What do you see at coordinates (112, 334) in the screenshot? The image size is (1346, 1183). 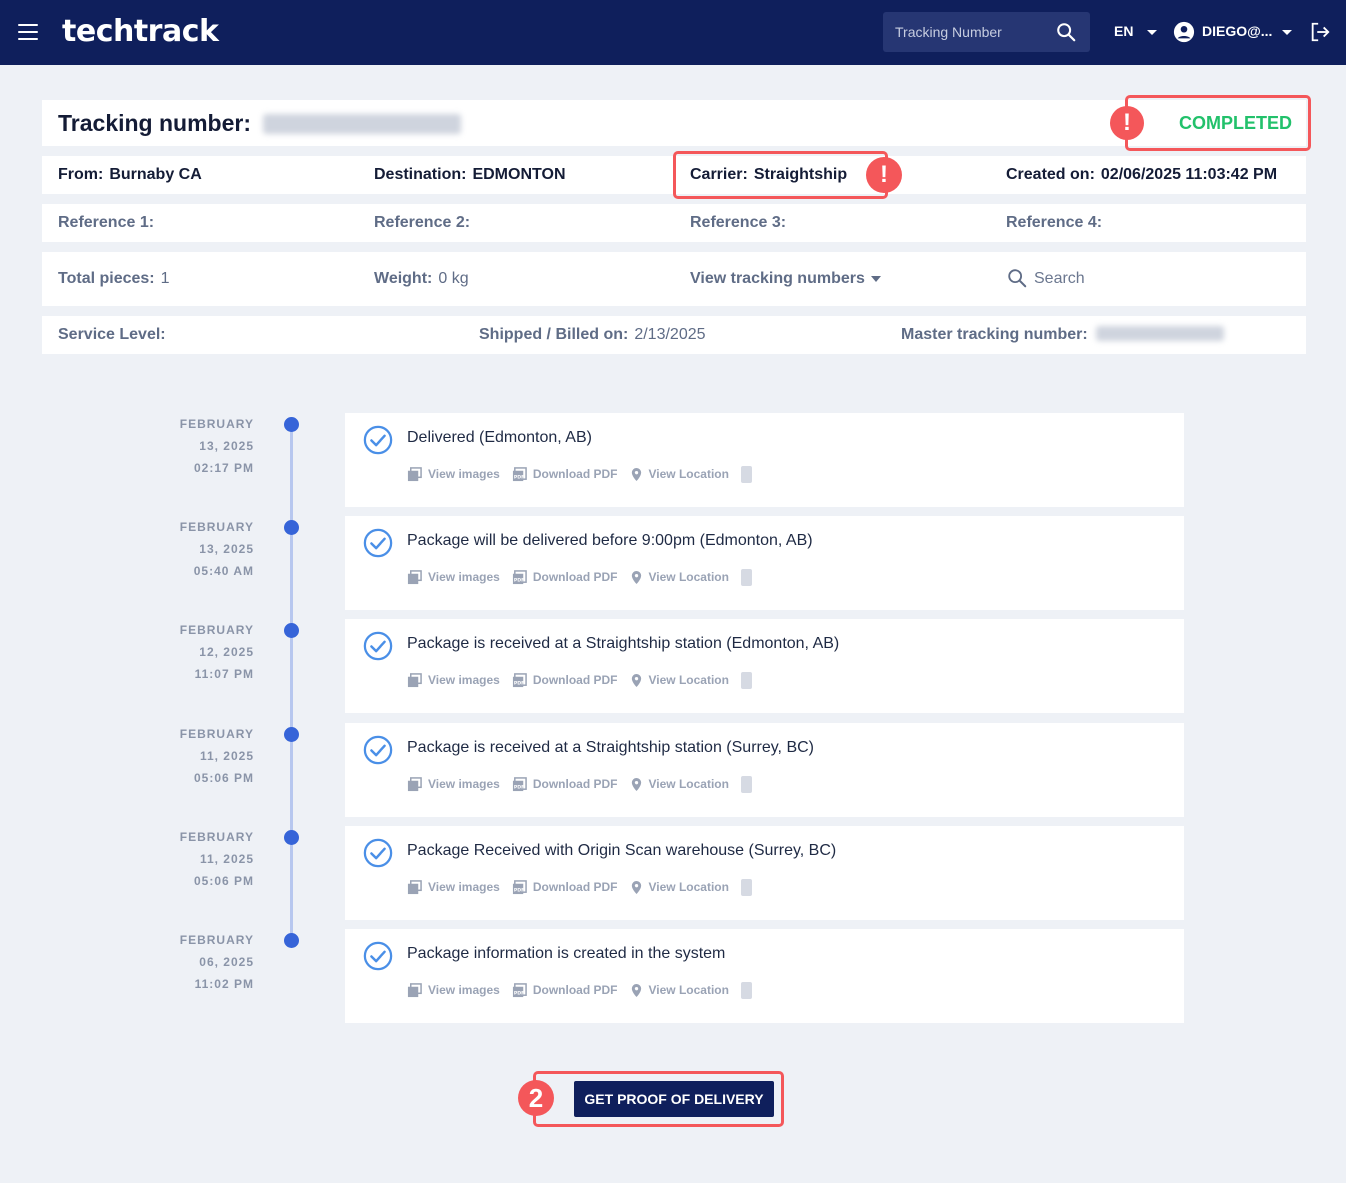 I see `service-level-field: Service Level:` at bounding box center [112, 334].